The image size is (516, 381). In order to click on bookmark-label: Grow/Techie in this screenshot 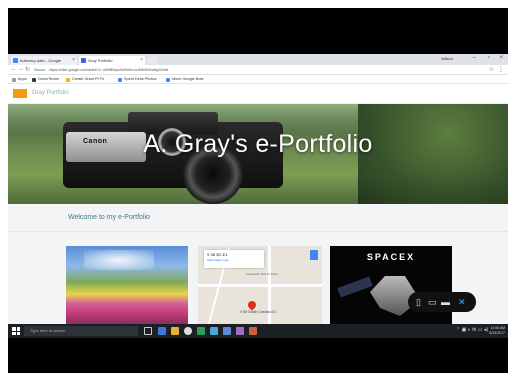, I will do `click(49, 79)`.